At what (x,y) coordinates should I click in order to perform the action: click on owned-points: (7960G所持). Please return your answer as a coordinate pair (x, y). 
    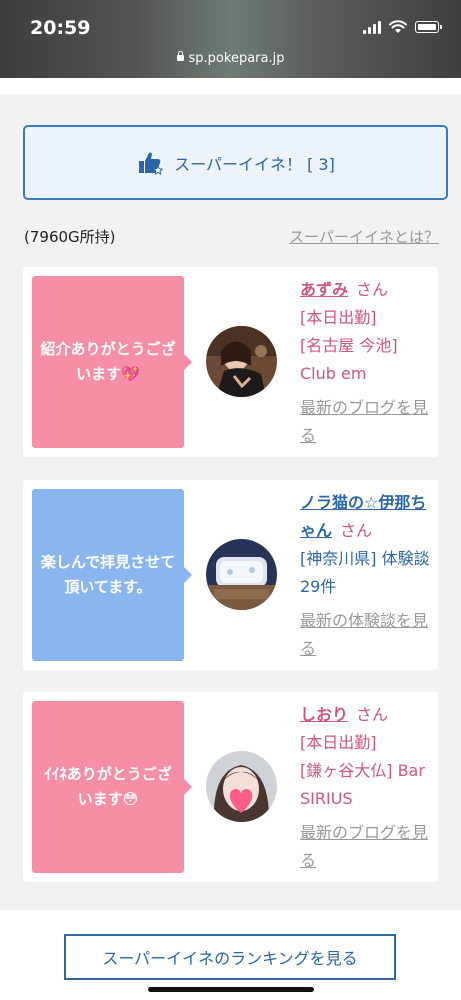
    Looking at the image, I should click on (70, 237).